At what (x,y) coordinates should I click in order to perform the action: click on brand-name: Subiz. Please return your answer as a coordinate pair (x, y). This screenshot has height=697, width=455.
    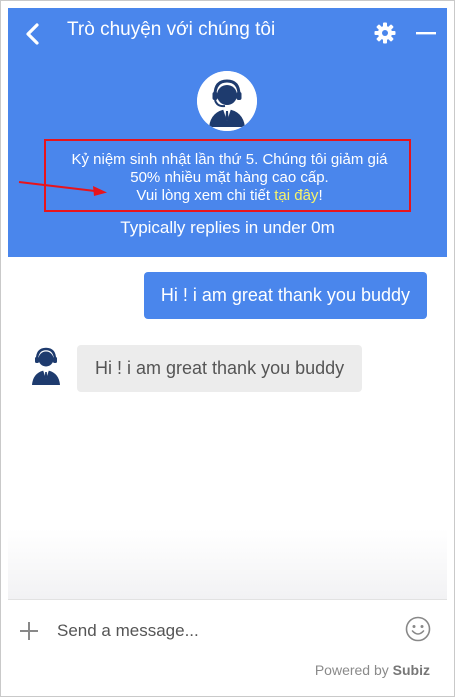
    Looking at the image, I should click on (411, 670).